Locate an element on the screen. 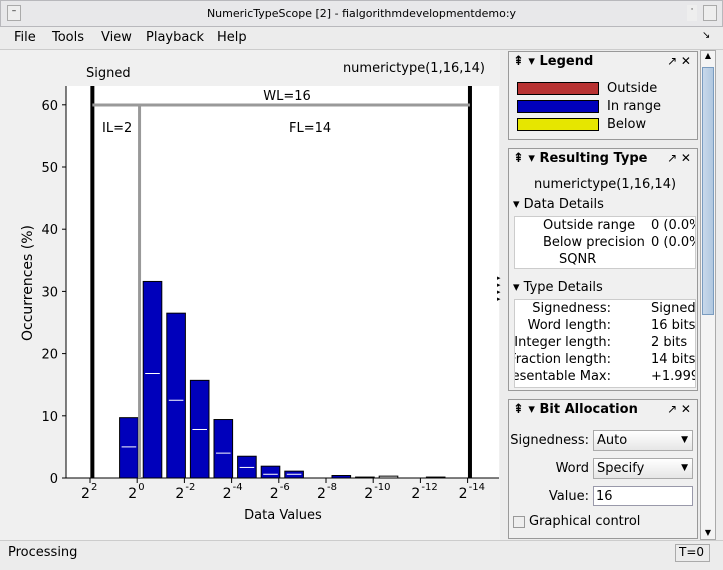 The height and width of the screenshot is (570, 723). side-scrollbar: ▲ ▼ is located at coordinates (708, 295).